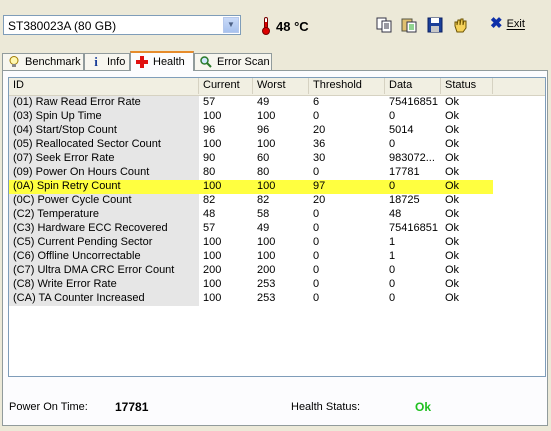  I want to click on tab-info: i Info, so click(107, 61).